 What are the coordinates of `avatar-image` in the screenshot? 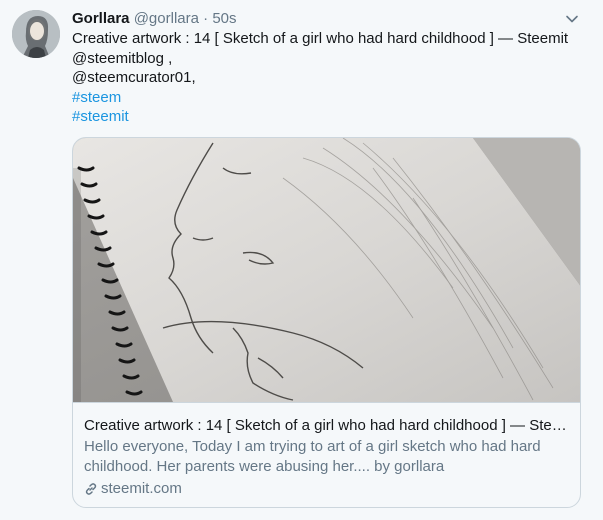 It's located at (36, 34).